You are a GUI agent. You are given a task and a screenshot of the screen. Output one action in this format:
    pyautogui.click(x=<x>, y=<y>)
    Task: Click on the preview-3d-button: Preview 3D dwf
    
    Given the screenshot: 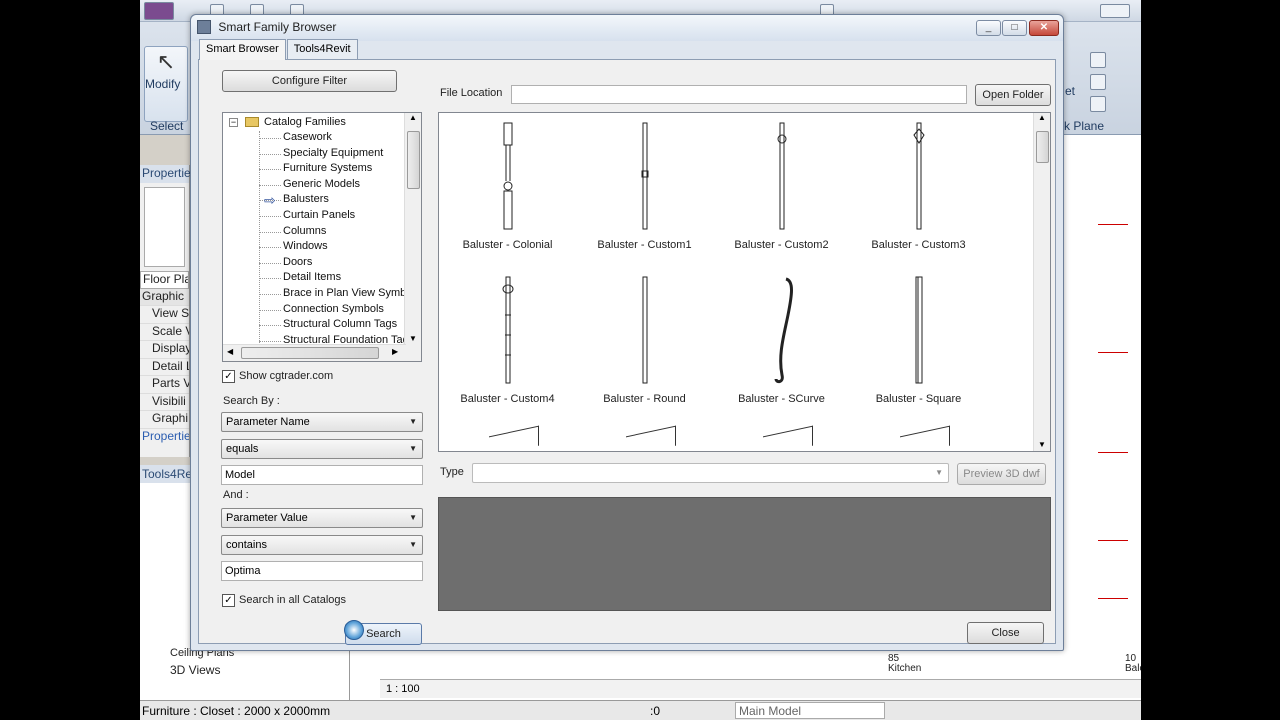 What is the action you would take?
    pyautogui.click(x=1001, y=474)
    